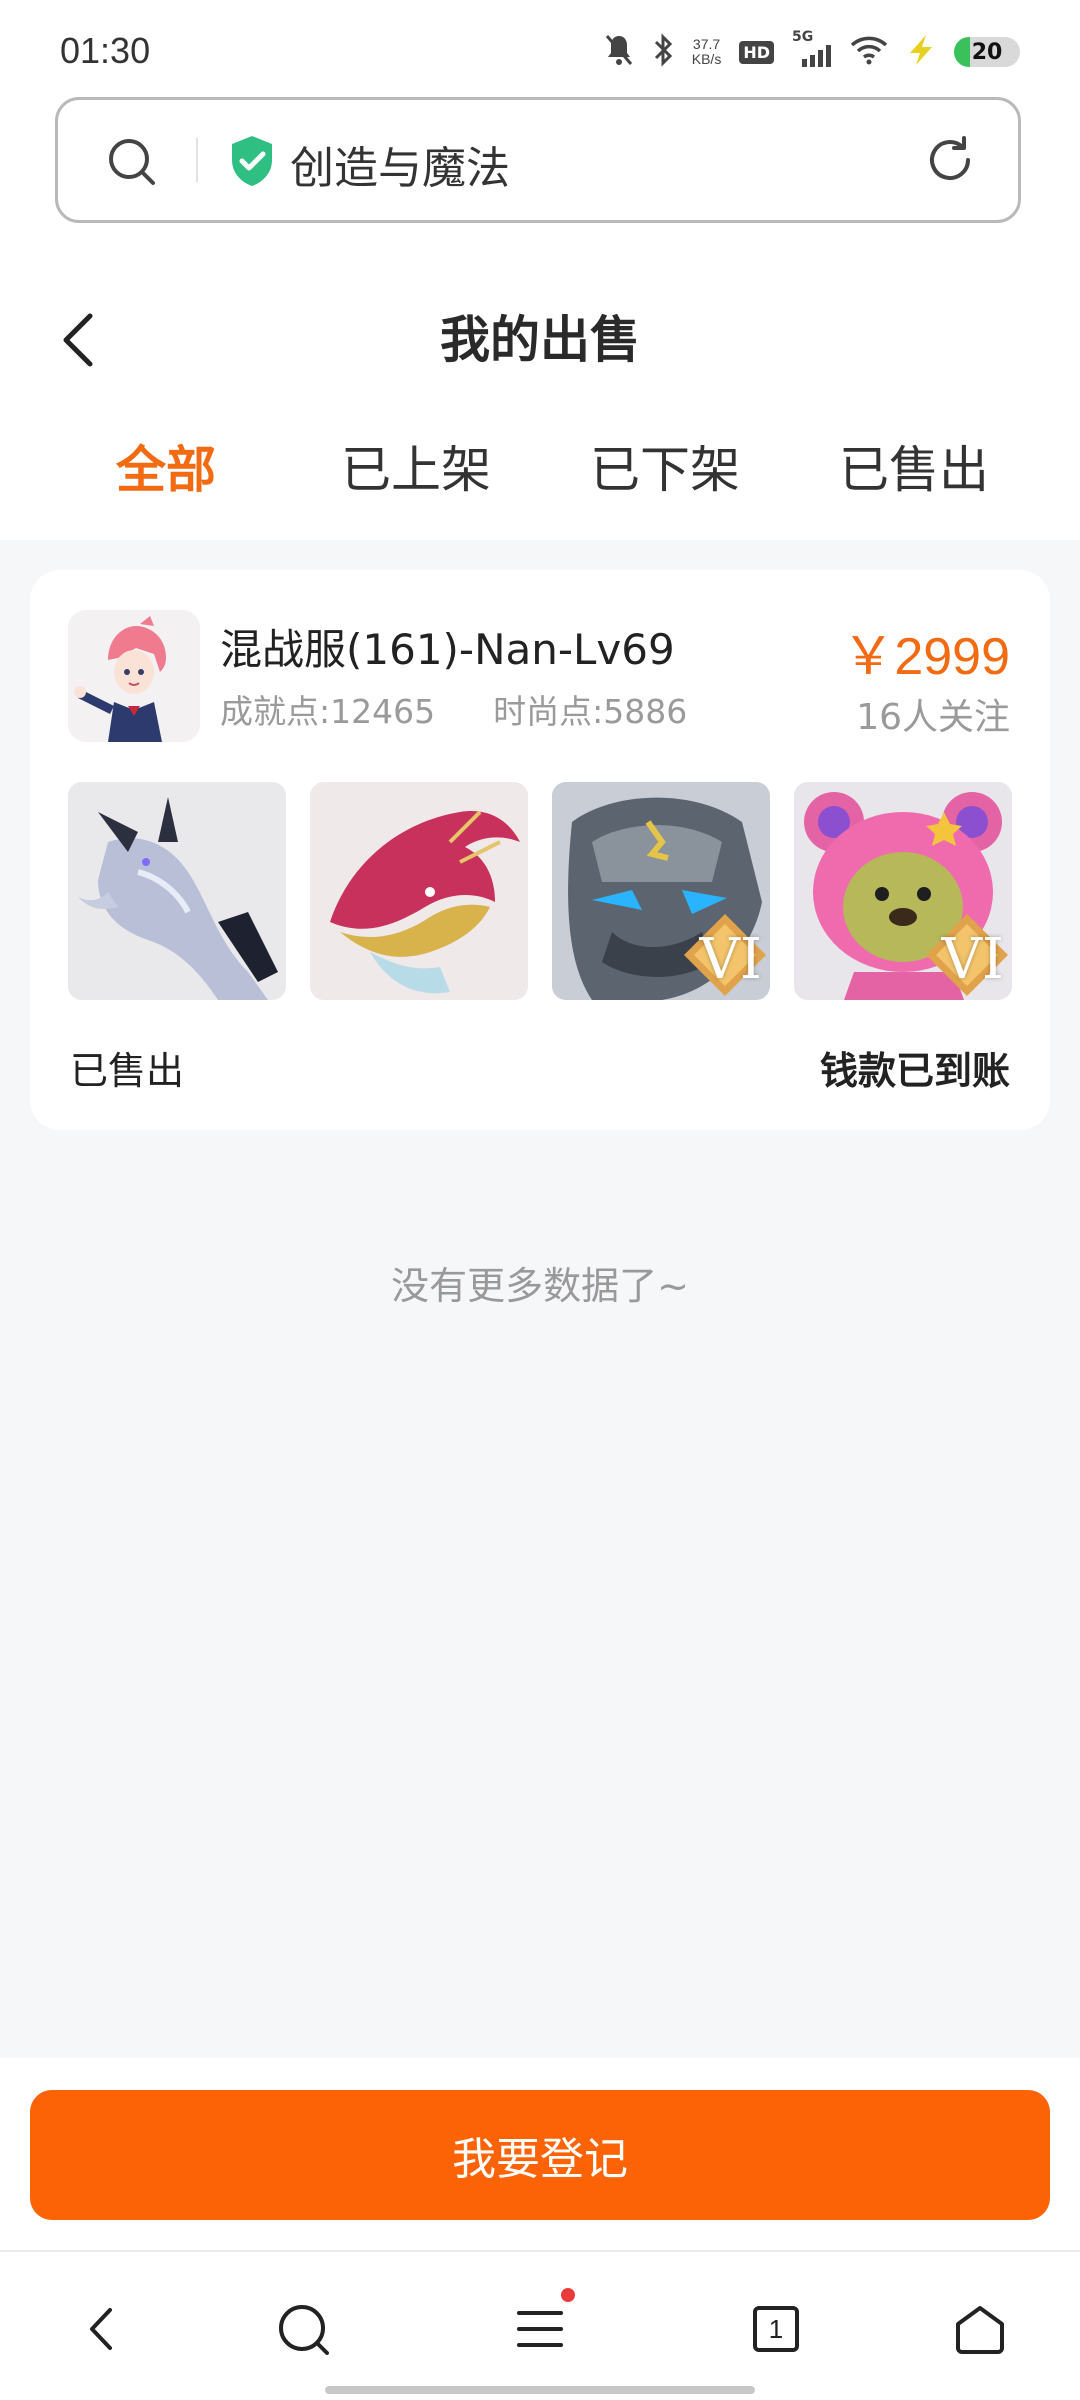 This screenshot has height=2400, width=1080. I want to click on charging-icon, so click(921, 52).